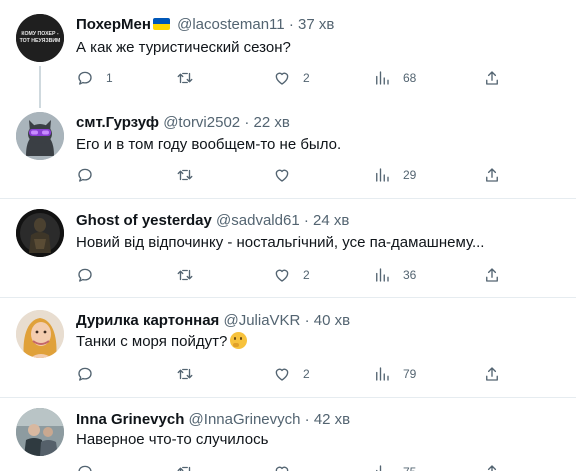 The width and height of the screenshot is (576, 471). I want to click on views-button: 36, so click(394, 275).